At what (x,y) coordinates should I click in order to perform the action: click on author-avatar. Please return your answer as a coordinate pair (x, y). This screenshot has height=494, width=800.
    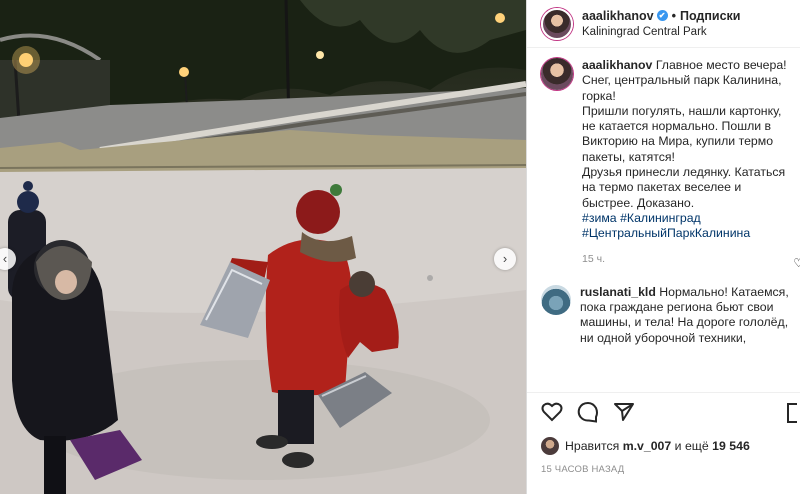
    Looking at the image, I should click on (557, 23).